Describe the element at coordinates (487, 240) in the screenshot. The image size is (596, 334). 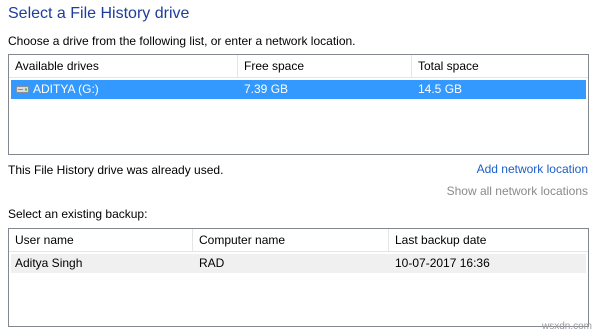
I see `column-header-last-backup-date: Last backup date` at that location.